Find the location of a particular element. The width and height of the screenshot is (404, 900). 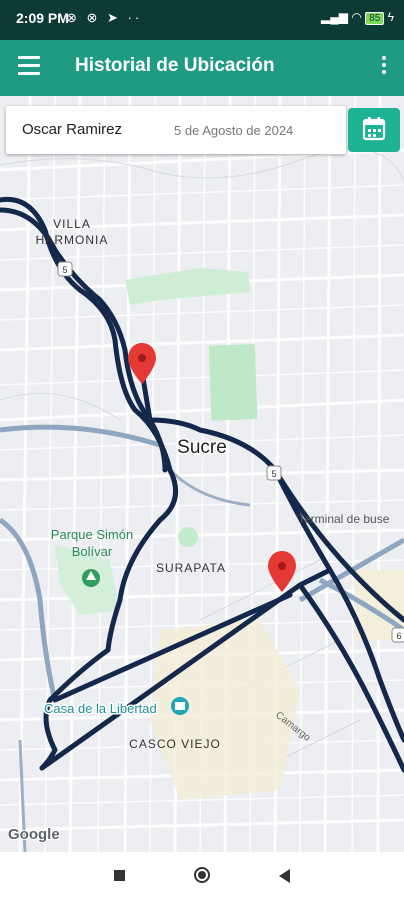

route-shield-label-2: 5 is located at coordinates (273, 474).